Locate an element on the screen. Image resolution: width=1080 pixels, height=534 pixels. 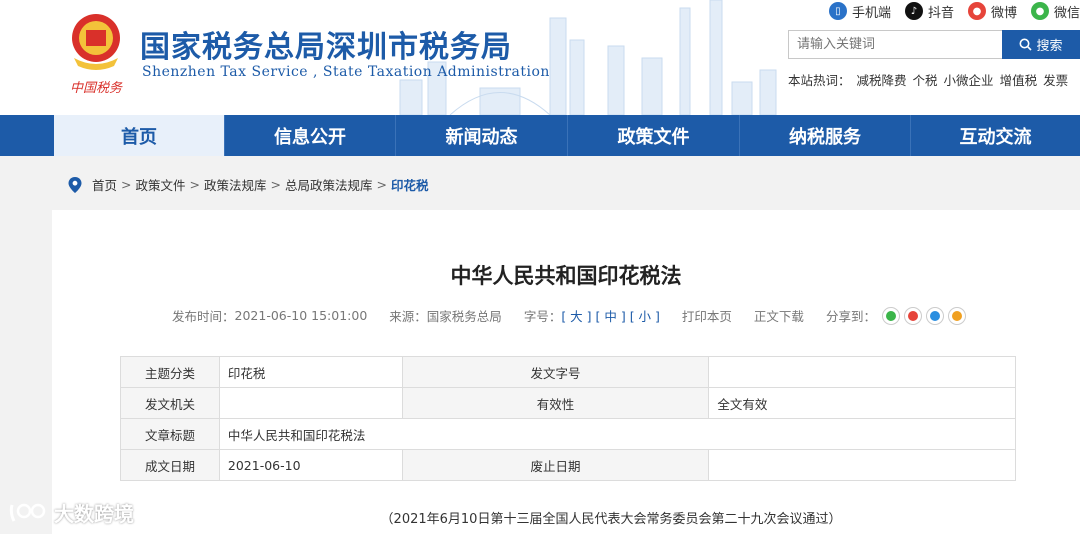
hot-words: 本站热词： 减税降费 个税 小微企业 增值税 发票 is located at coordinates (931, 79).